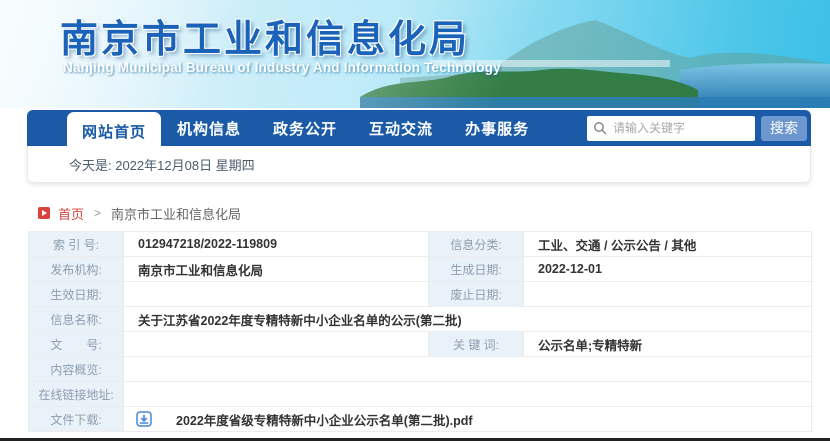  What do you see at coordinates (76, 269) in the screenshot?
I see `label-publisher: 发布机构:` at bounding box center [76, 269].